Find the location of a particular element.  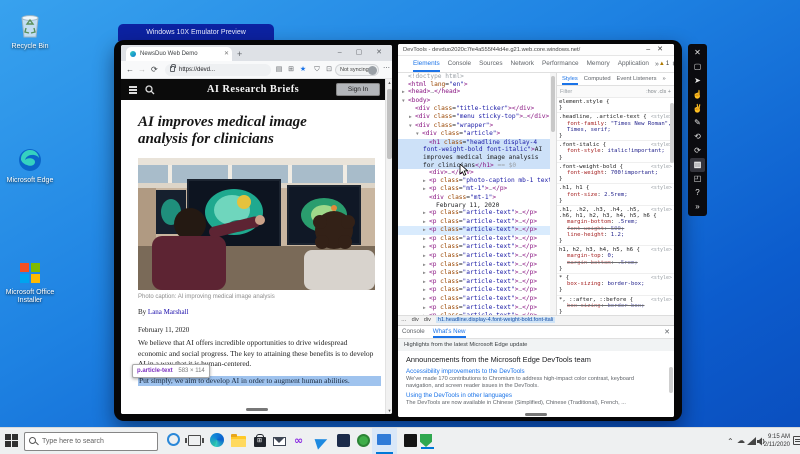

style-property: box-sizing: border-box; is located at coordinates (615, 306).